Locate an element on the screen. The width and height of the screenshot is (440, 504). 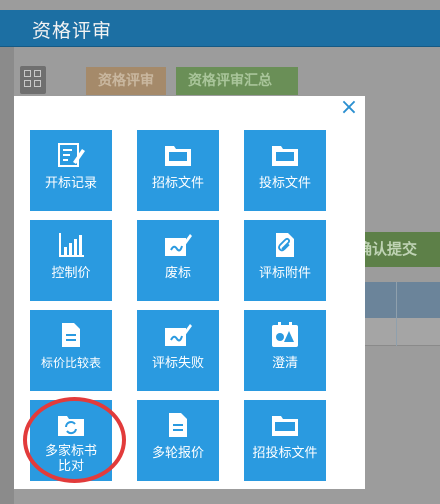
edit-list-icon is located at coordinates (71, 155).